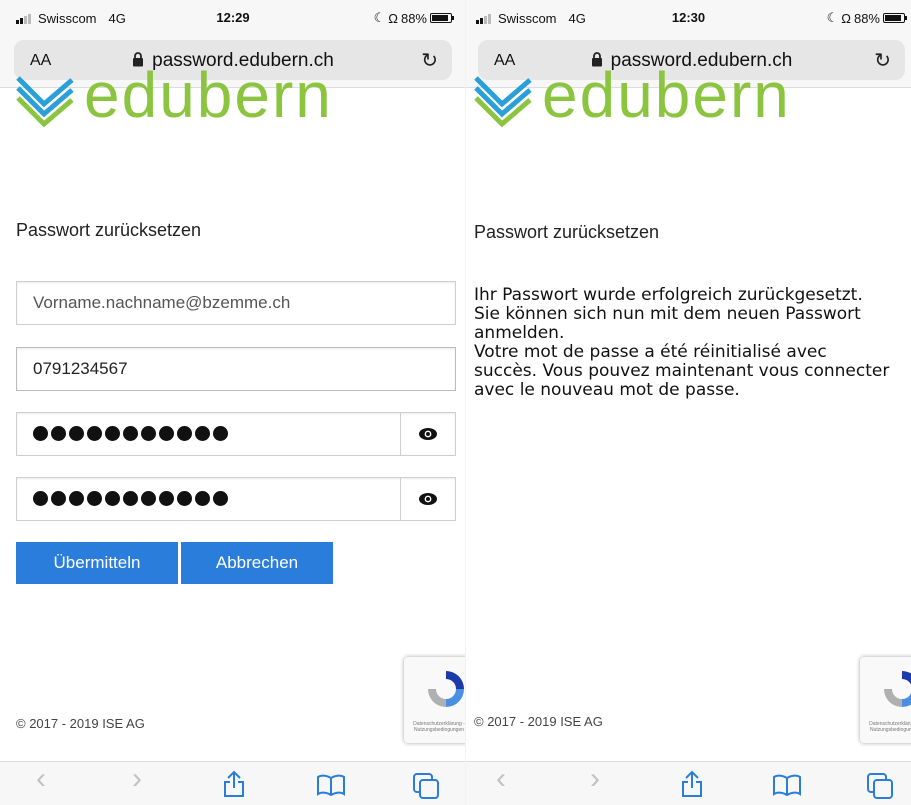  I want to click on status-time: 12:29, so click(233, 17).